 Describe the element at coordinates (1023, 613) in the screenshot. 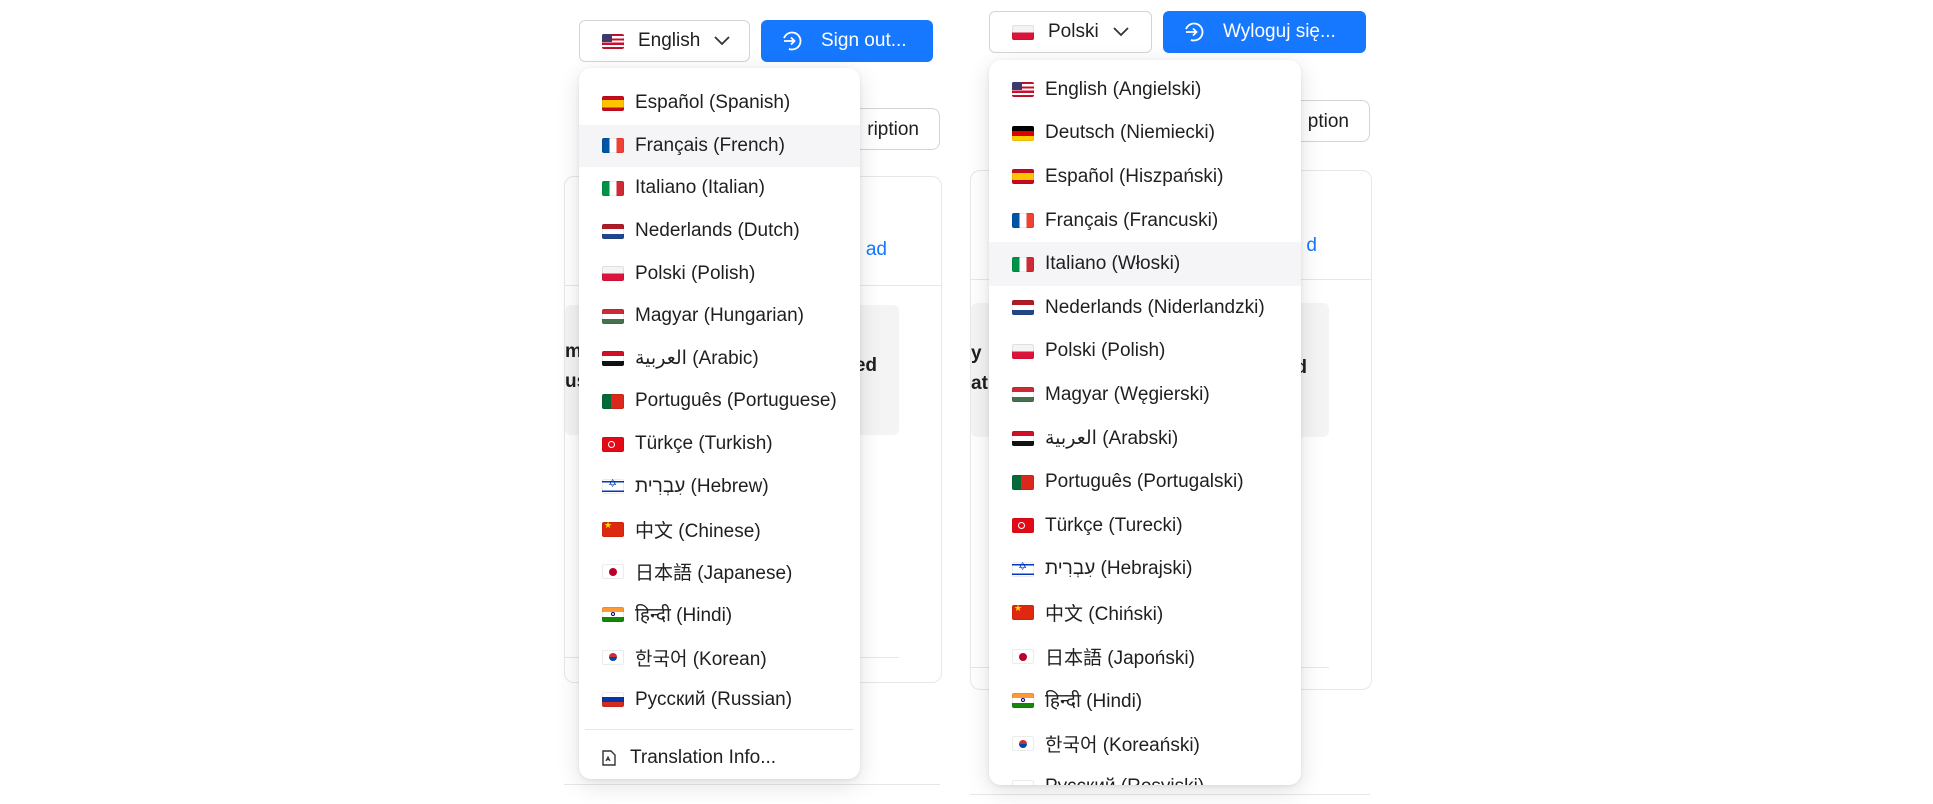

I see `cn-flag-icon` at that location.